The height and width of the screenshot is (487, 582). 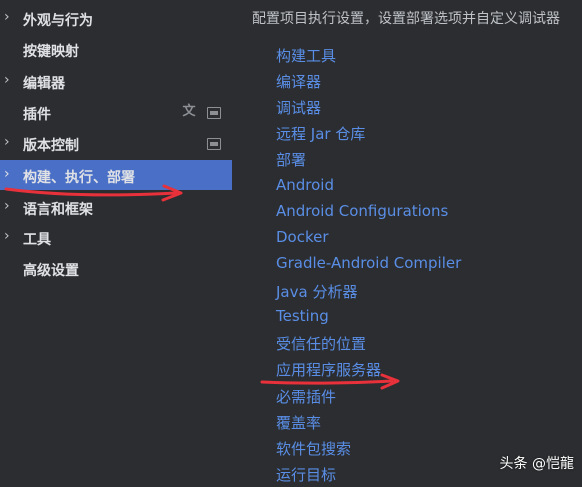 I want to click on sidebar-item-advanced-settings: 高级设置, so click(x=116, y=268).